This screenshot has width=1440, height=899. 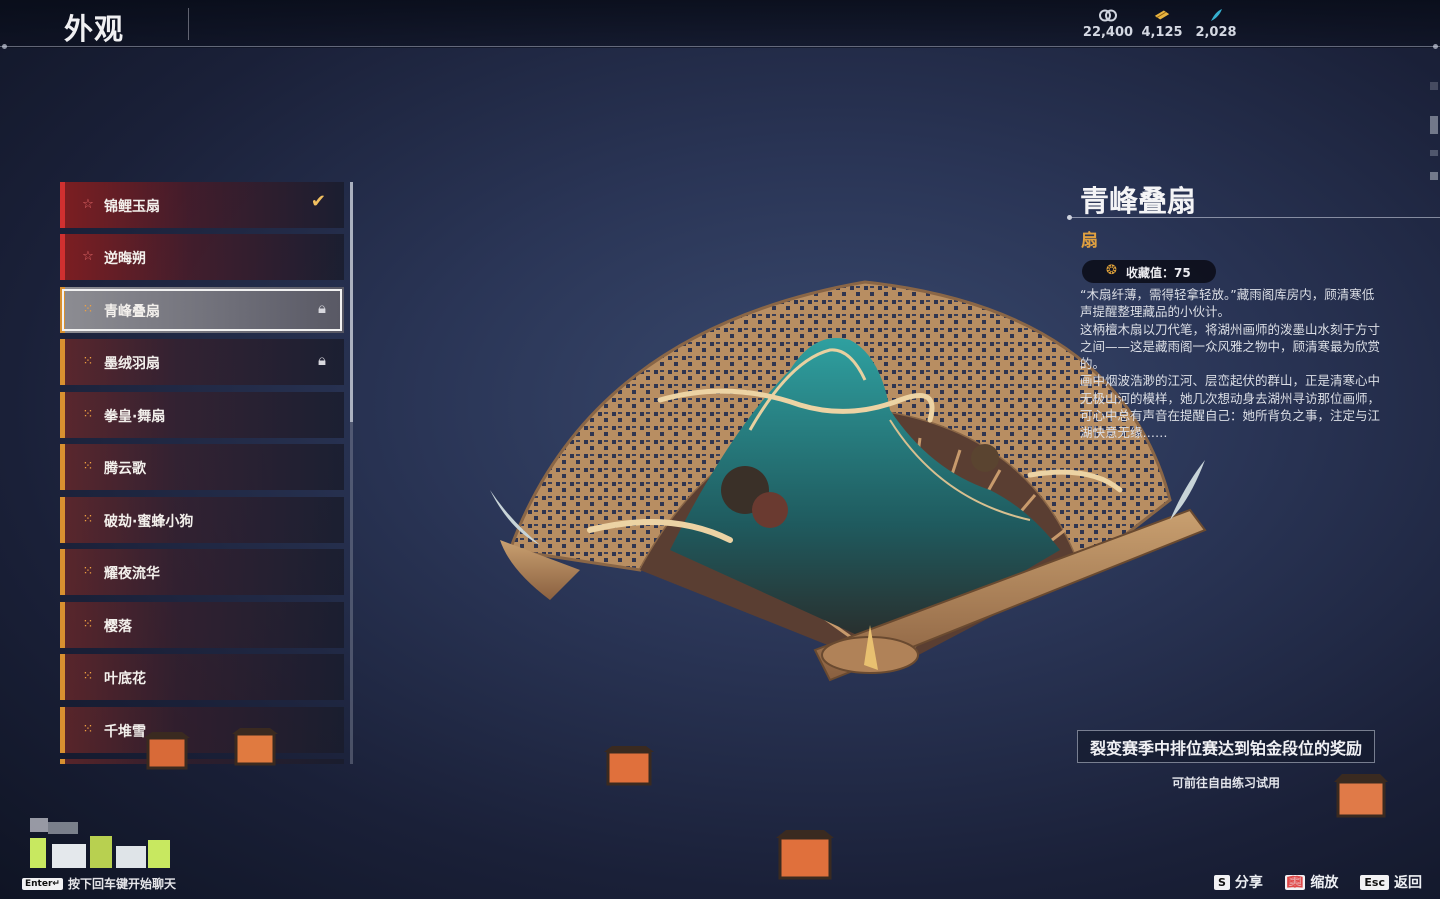 I want to click on list-item: ⁙ 樱落, so click(x=202, y=625).